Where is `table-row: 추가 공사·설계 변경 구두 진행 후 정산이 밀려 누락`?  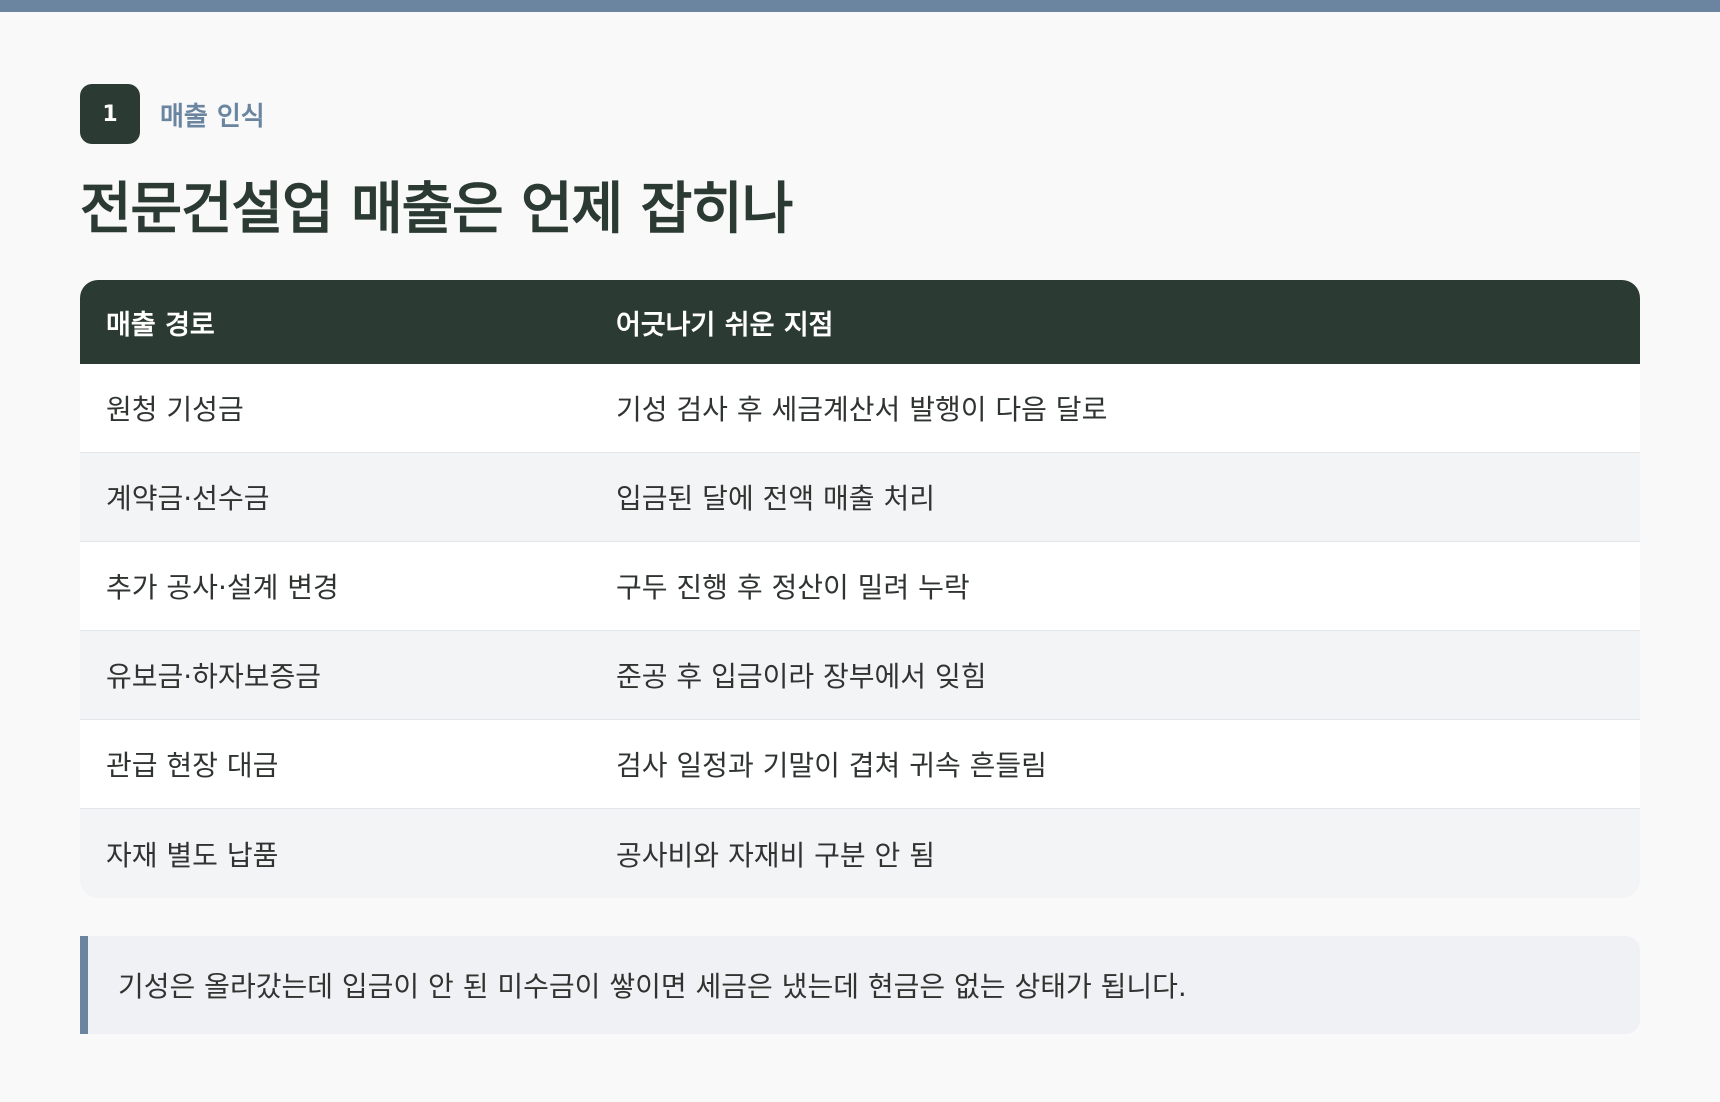
table-row: 추가 공사·설계 변경 구두 진행 후 정산이 밀려 누락 is located at coordinates (860, 586).